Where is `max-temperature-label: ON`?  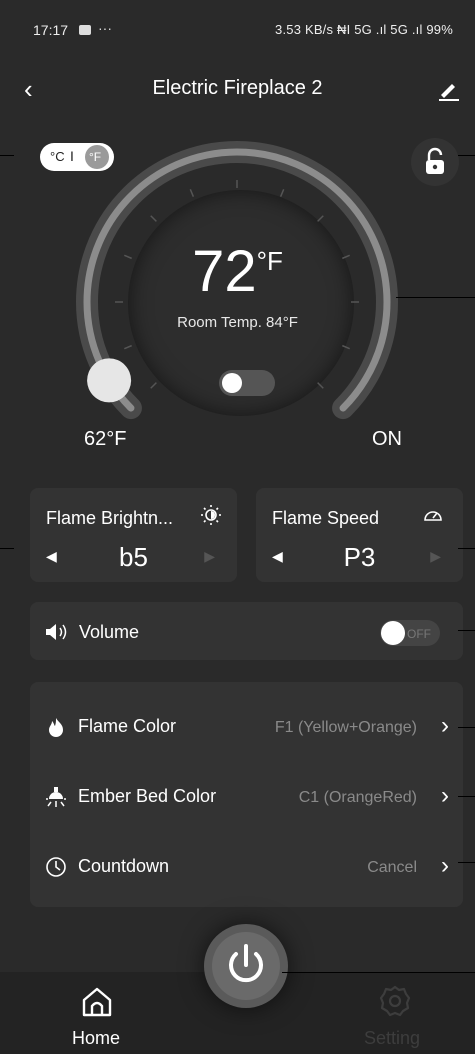
max-temperature-label: ON is located at coordinates (387, 439).